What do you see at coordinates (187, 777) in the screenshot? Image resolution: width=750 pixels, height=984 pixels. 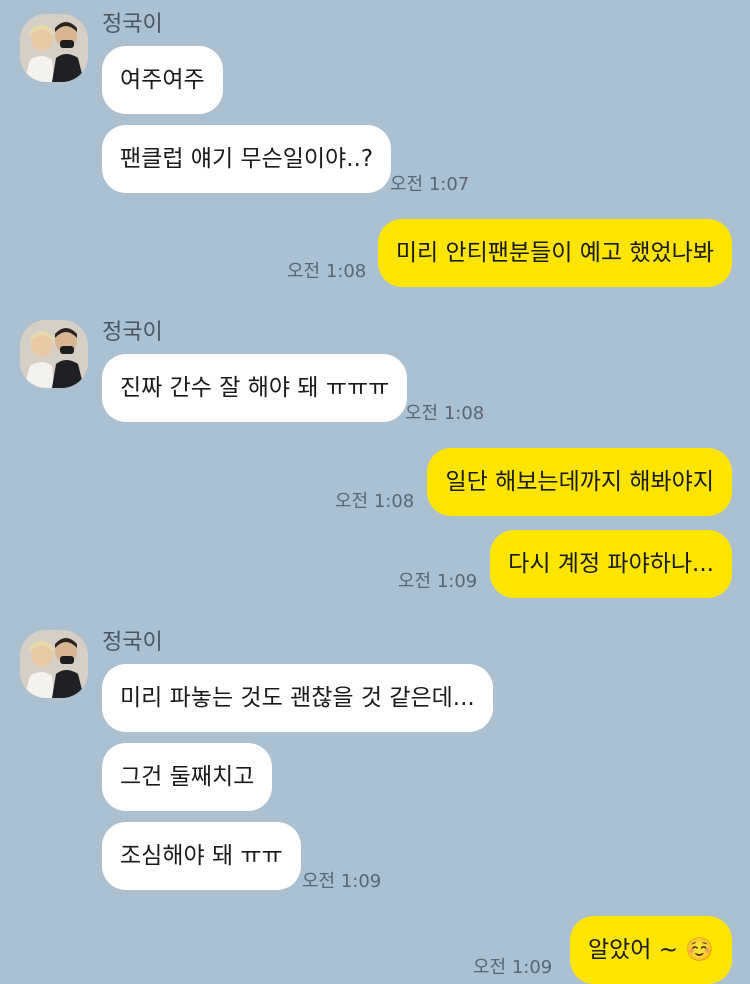 I see `message-bubble: 그건 둘째치고` at bounding box center [187, 777].